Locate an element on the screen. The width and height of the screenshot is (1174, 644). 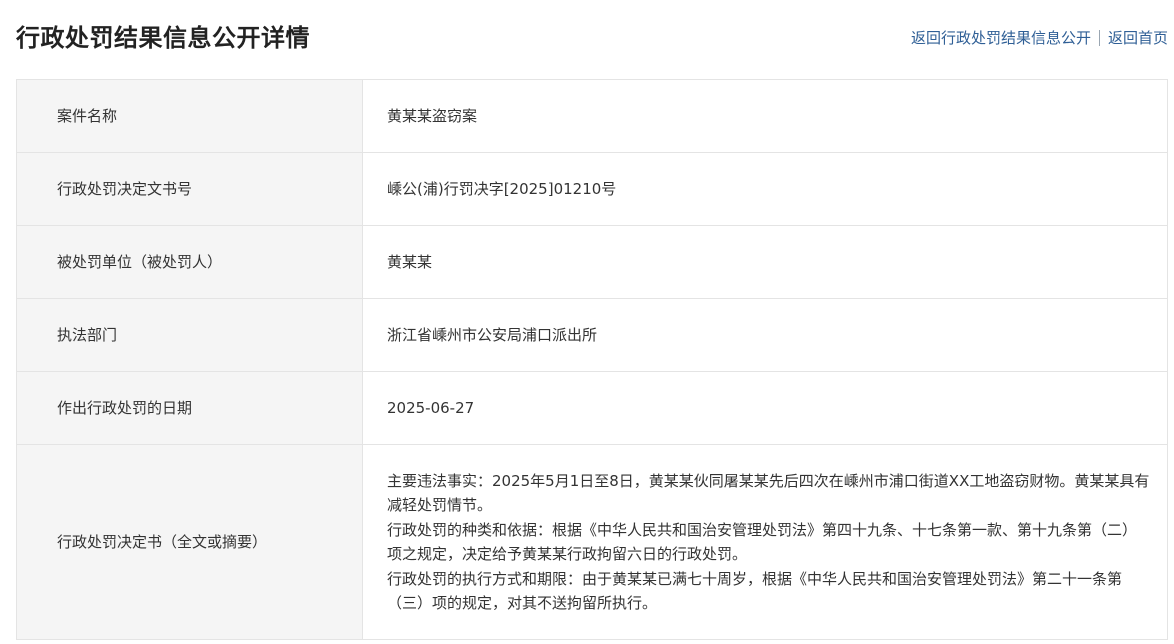
back-to-penalty-list-link: 返回行政处罚结果信息公开 is located at coordinates (1001, 38).